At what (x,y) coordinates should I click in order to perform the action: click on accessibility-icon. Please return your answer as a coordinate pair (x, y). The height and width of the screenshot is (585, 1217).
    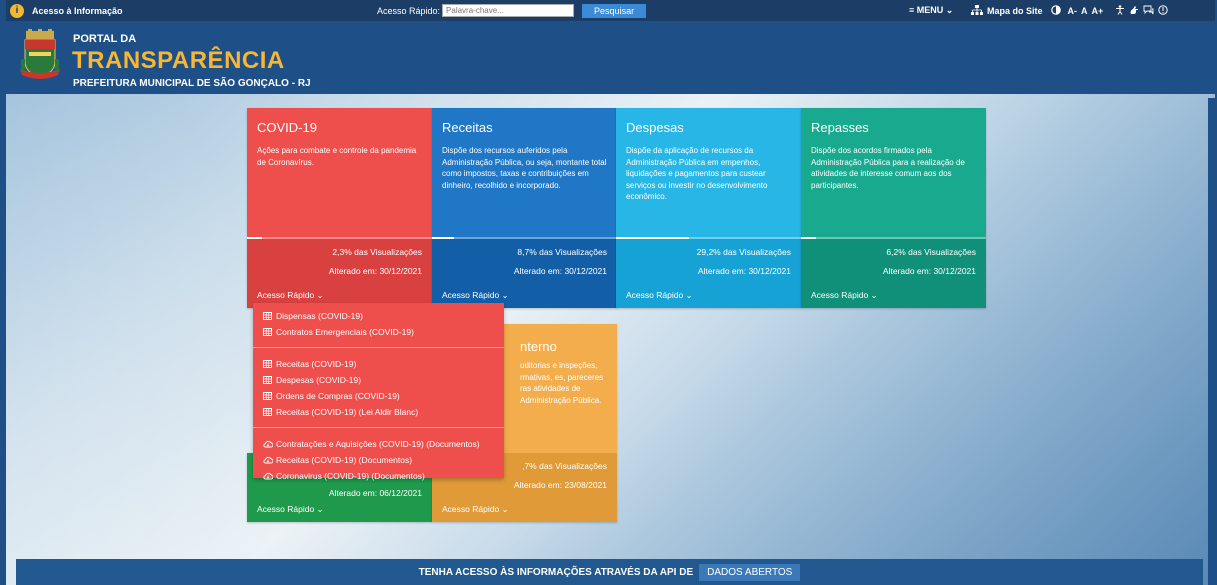
    Looking at the image, I should click on (1120, 10).